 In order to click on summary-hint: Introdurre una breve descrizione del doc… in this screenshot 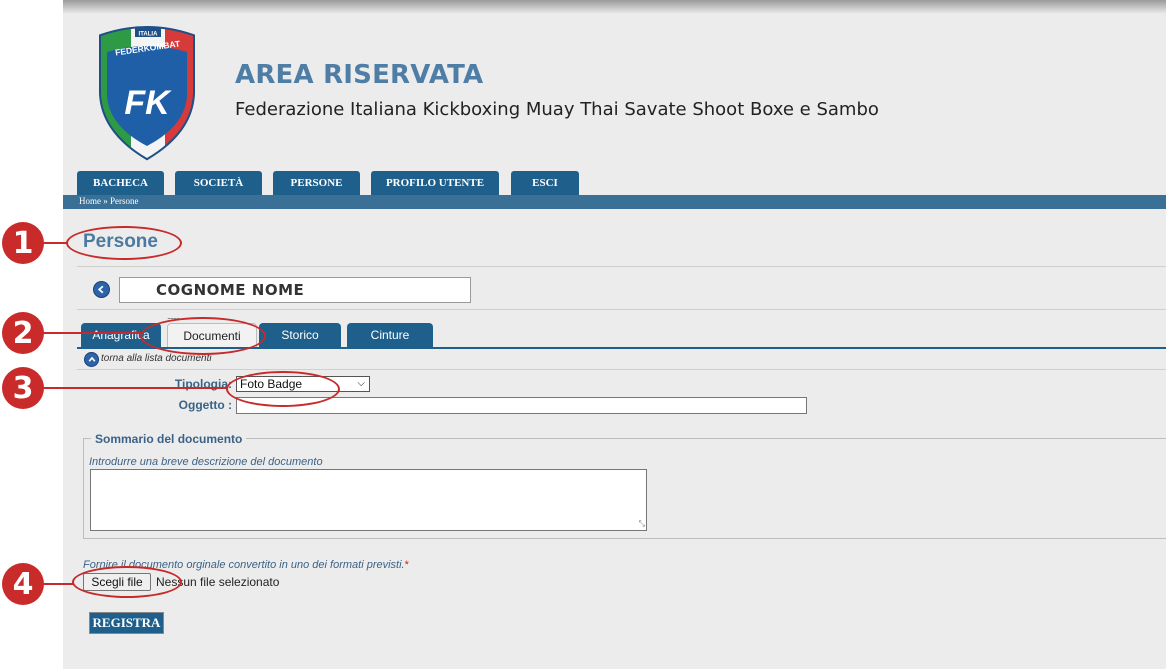, I will do `click(206, 462)`.